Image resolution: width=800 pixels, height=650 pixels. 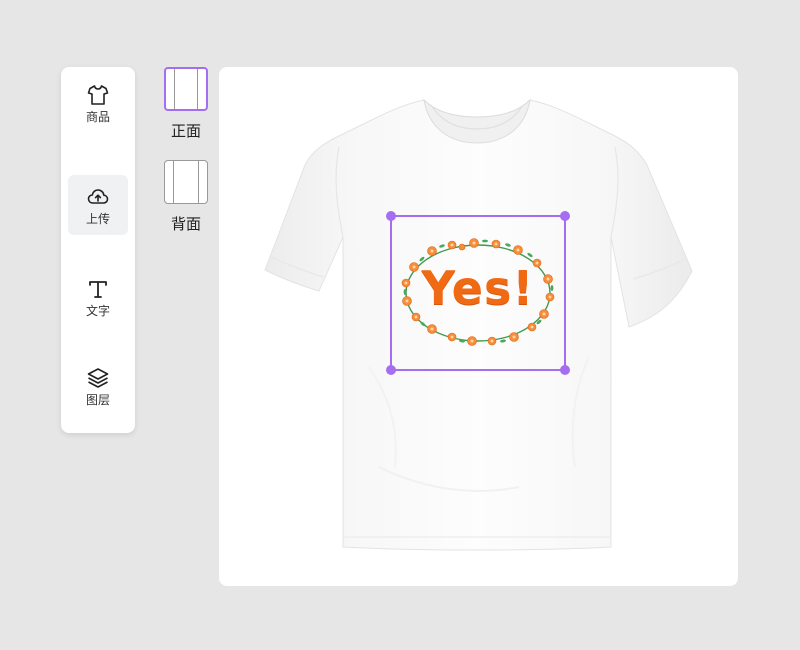 What do you see at coordinates (97, 310) in the screenshot?
I see `tool-text-label: 文字` at bounding box center [97, 310].